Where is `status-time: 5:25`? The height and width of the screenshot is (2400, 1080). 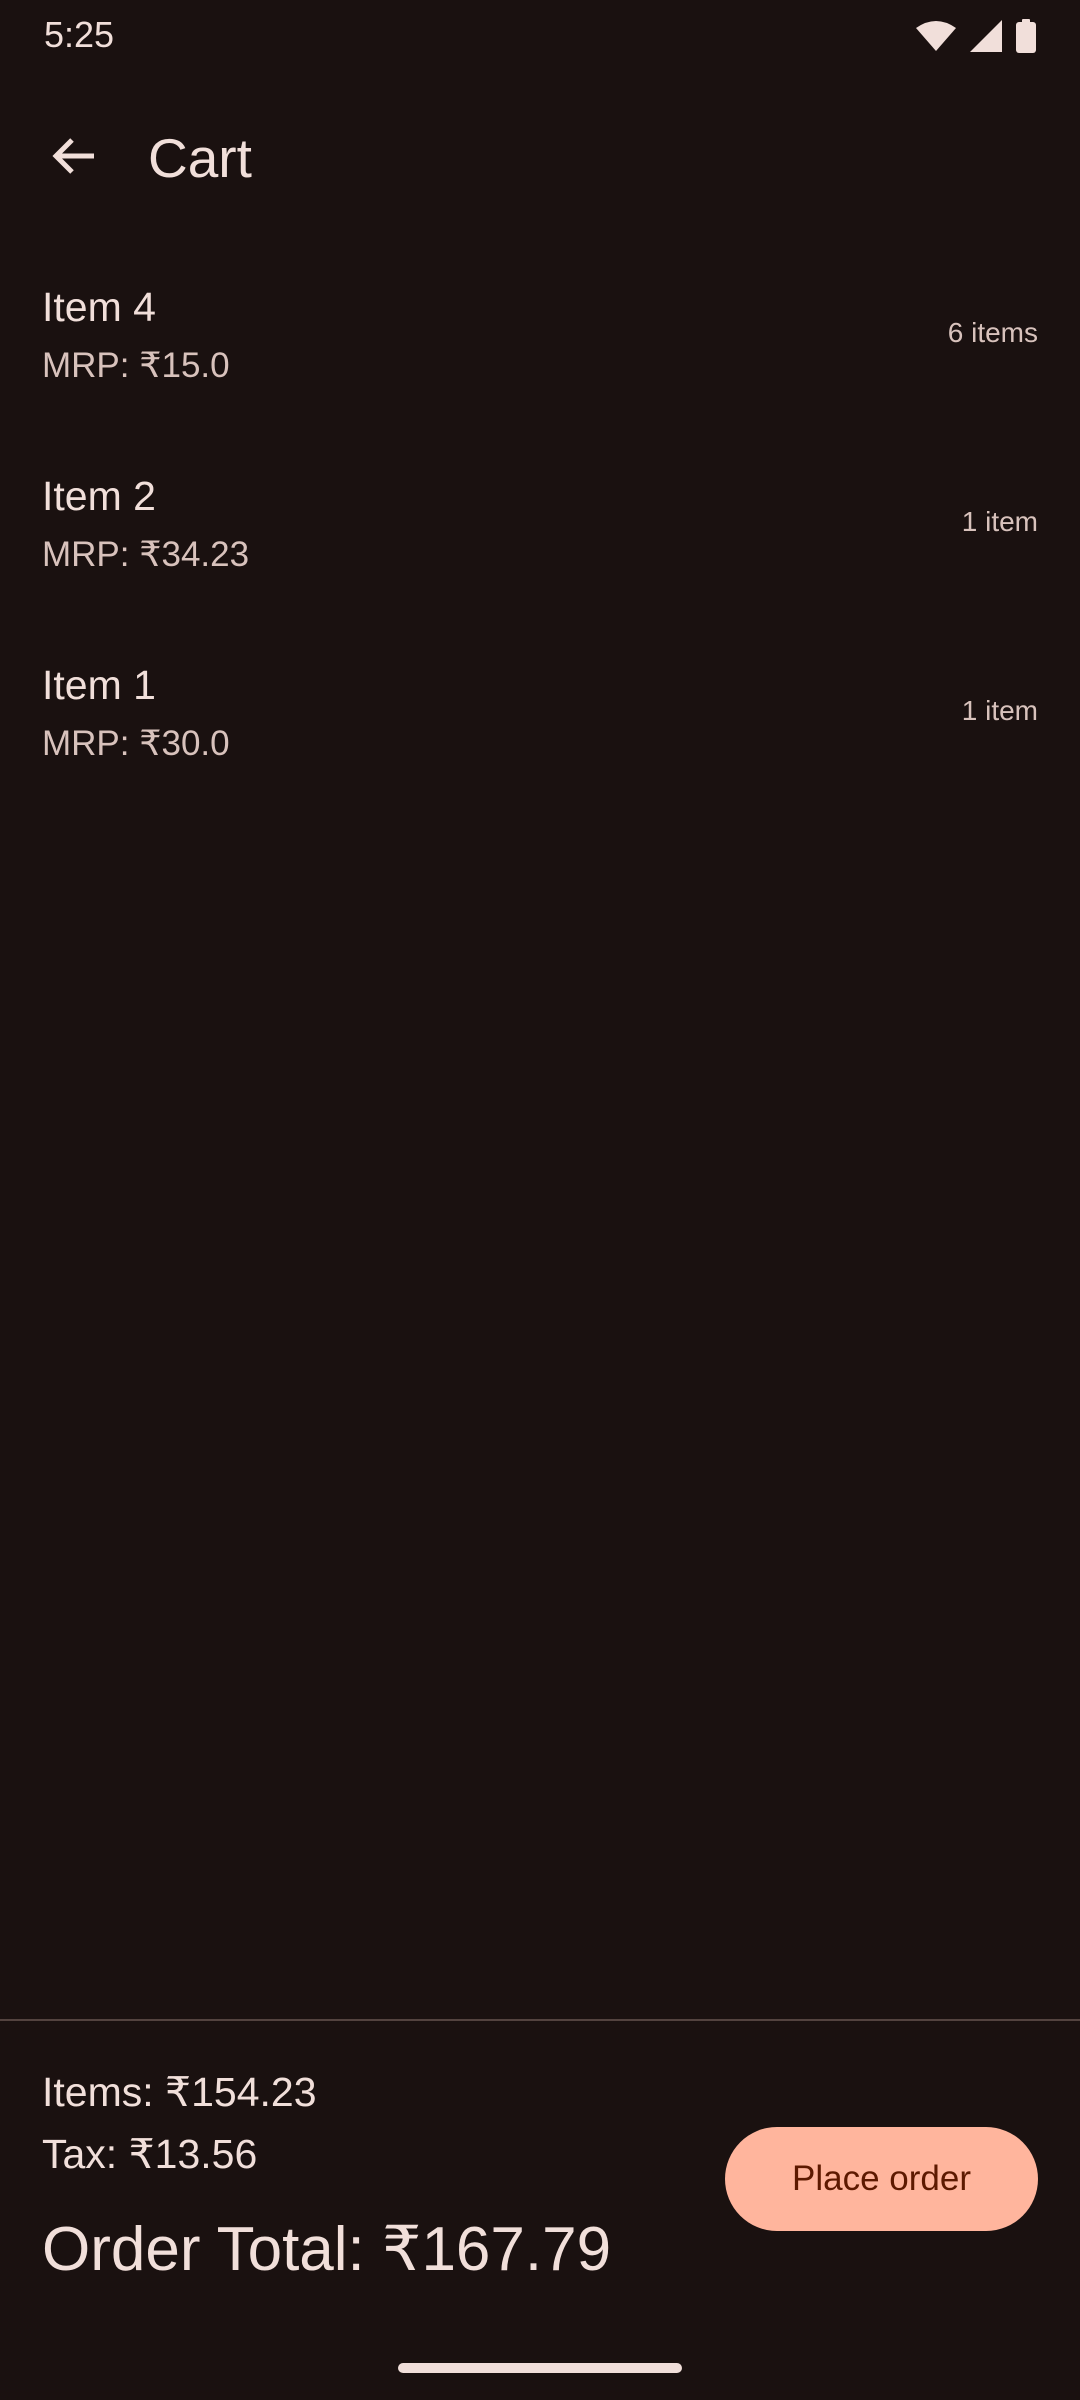
status-time: 5:25 is located at coordinates (79, 34).